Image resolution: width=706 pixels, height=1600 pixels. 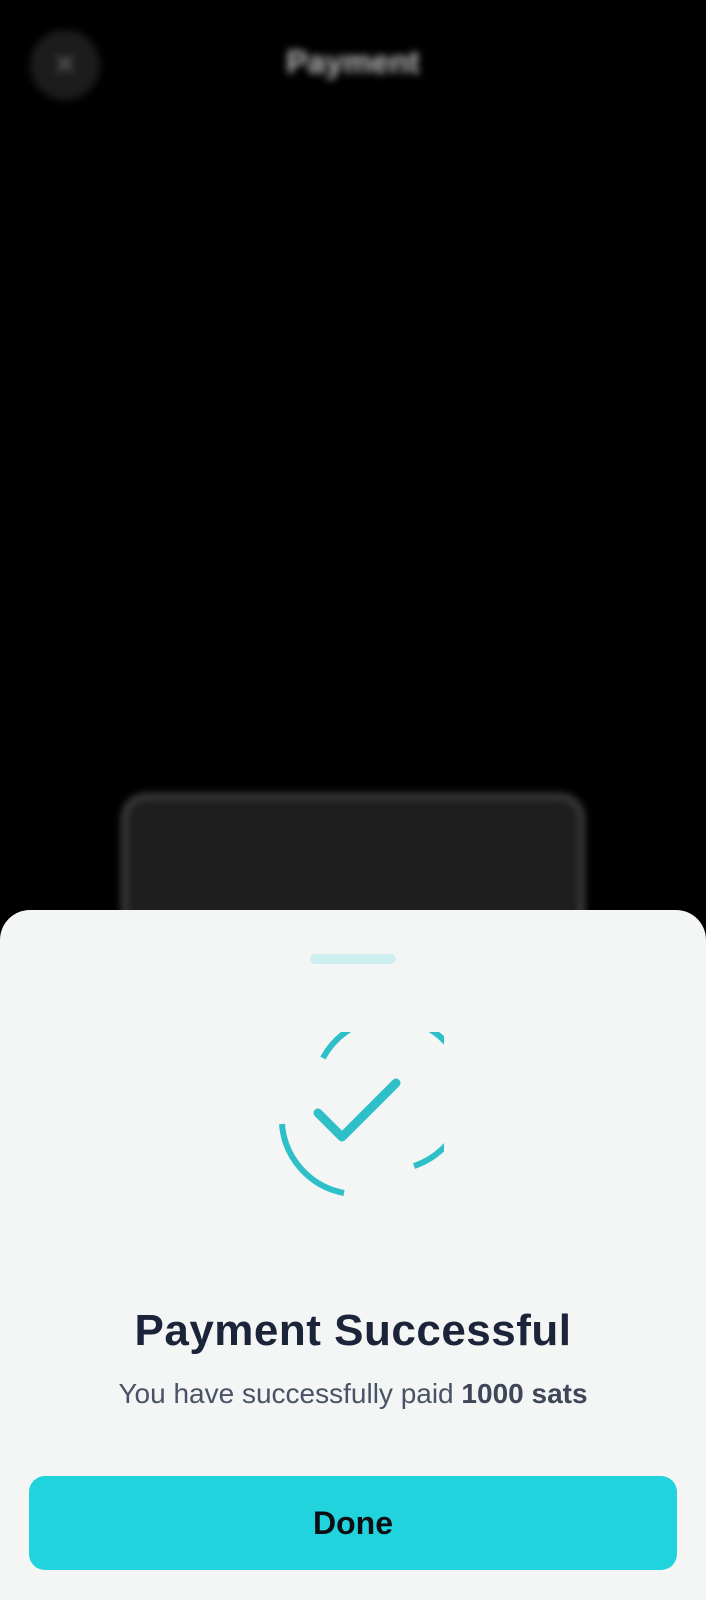 What do you see at coordinates (353, 959) in the screenshot?
I see `sheet-drag-handle` at bounding box center [353, 959].